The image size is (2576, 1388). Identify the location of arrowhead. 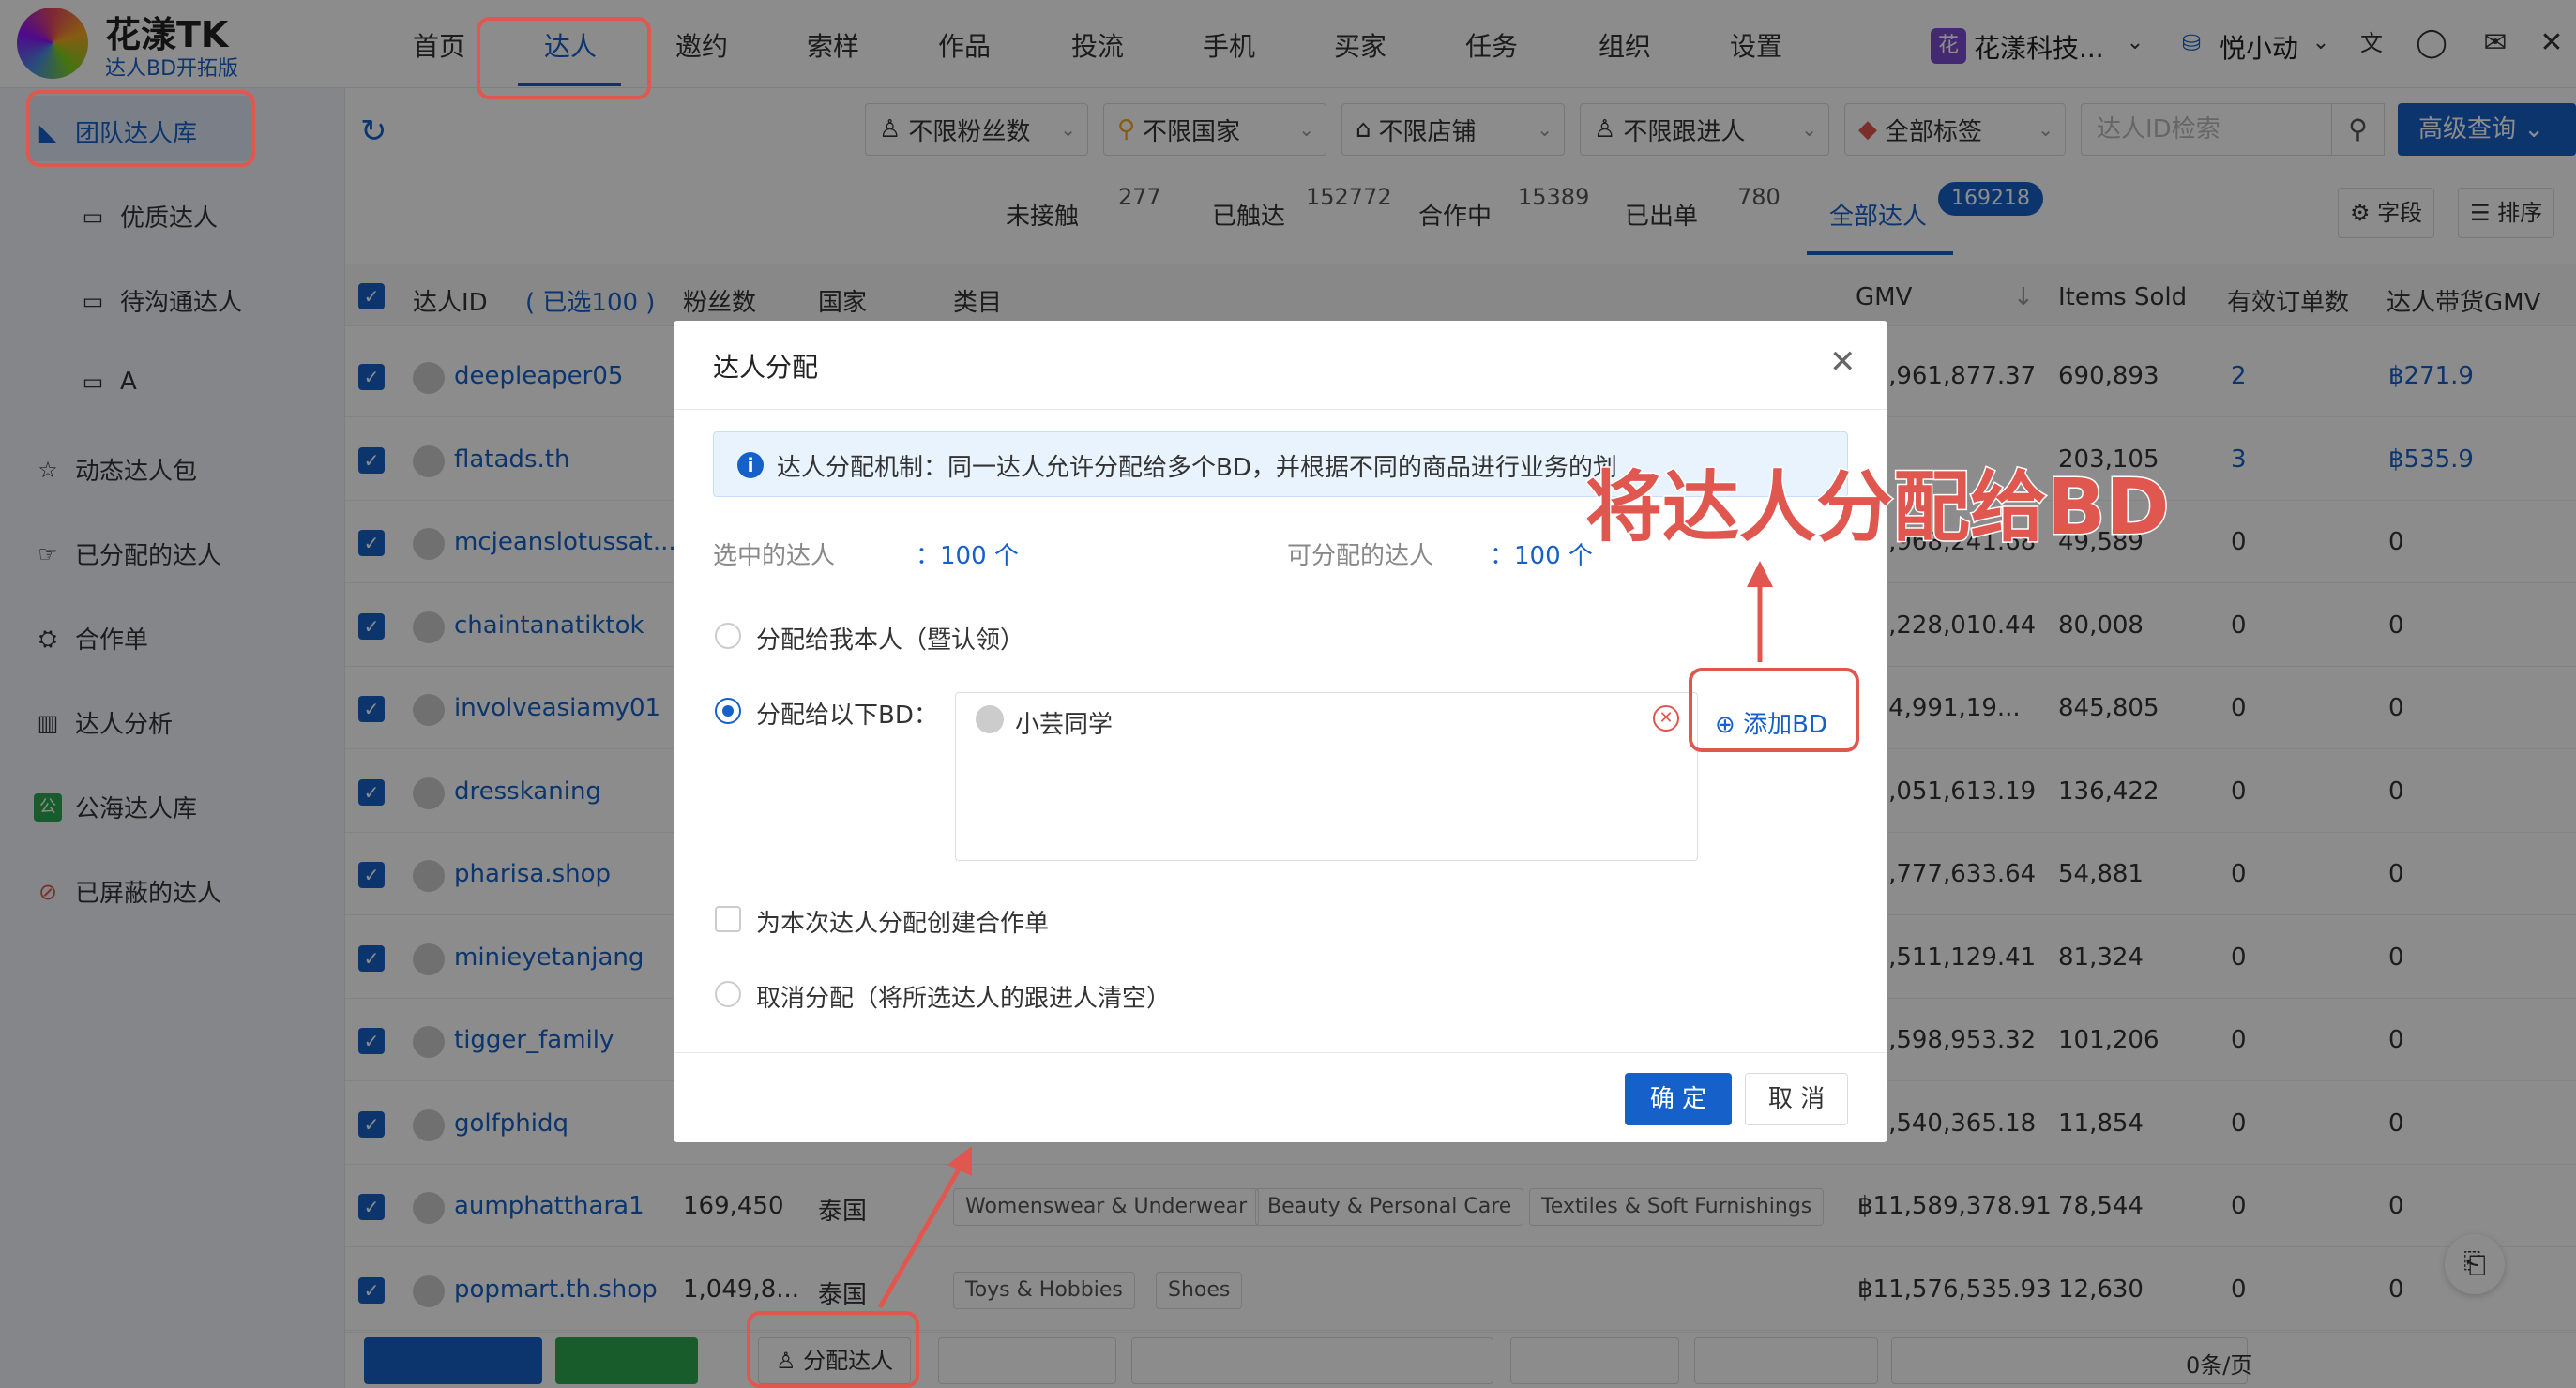
(1760, 574).